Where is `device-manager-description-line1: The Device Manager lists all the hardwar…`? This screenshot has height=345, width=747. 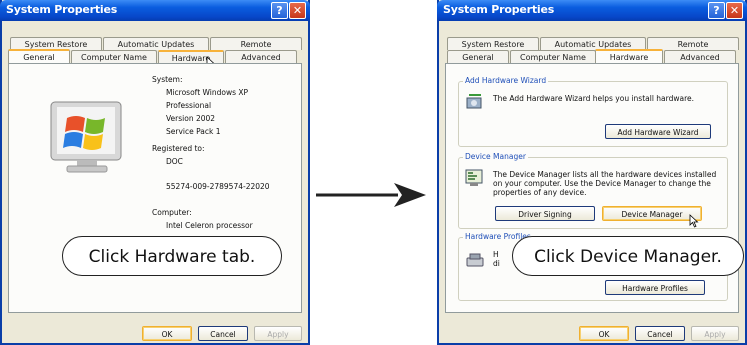 device-manager-description-line1: The Device Manager lists all the hardwar… is located at coordinates (605, 174).